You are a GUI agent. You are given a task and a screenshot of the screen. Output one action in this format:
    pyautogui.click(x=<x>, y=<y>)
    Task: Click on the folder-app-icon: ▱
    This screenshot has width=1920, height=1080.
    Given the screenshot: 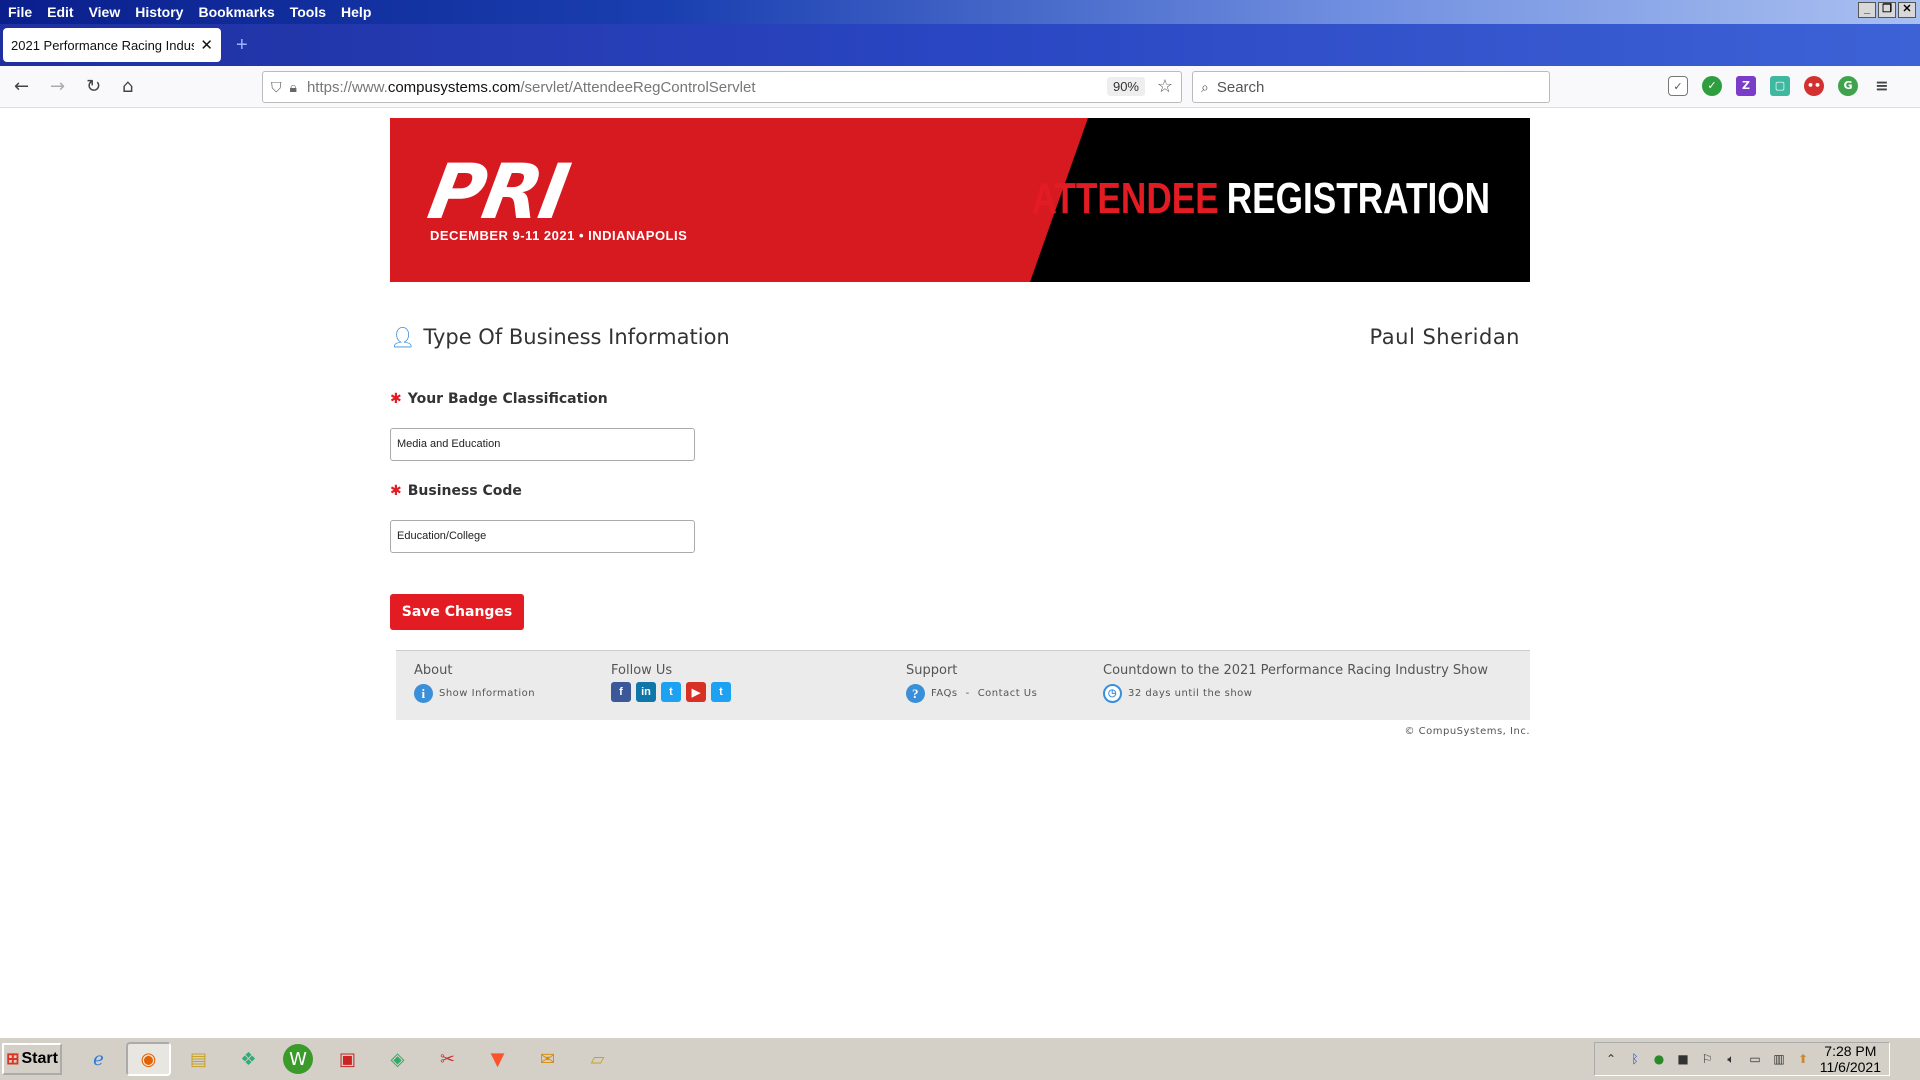 What is the action you would take?
    pyautogui.click(x=597, y=1059)
    